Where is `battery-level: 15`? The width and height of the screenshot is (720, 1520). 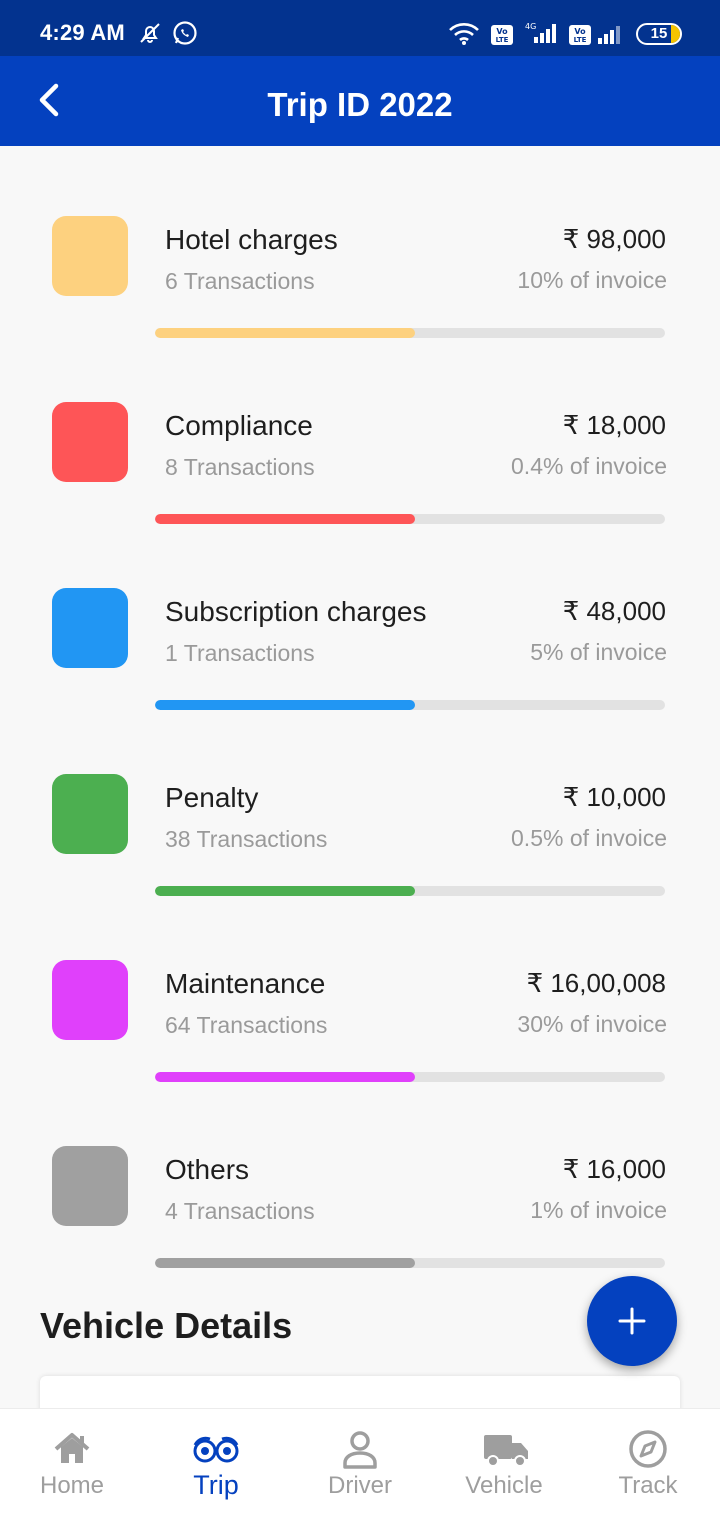 battery-level: 15 is located at coordinates (659, 33).